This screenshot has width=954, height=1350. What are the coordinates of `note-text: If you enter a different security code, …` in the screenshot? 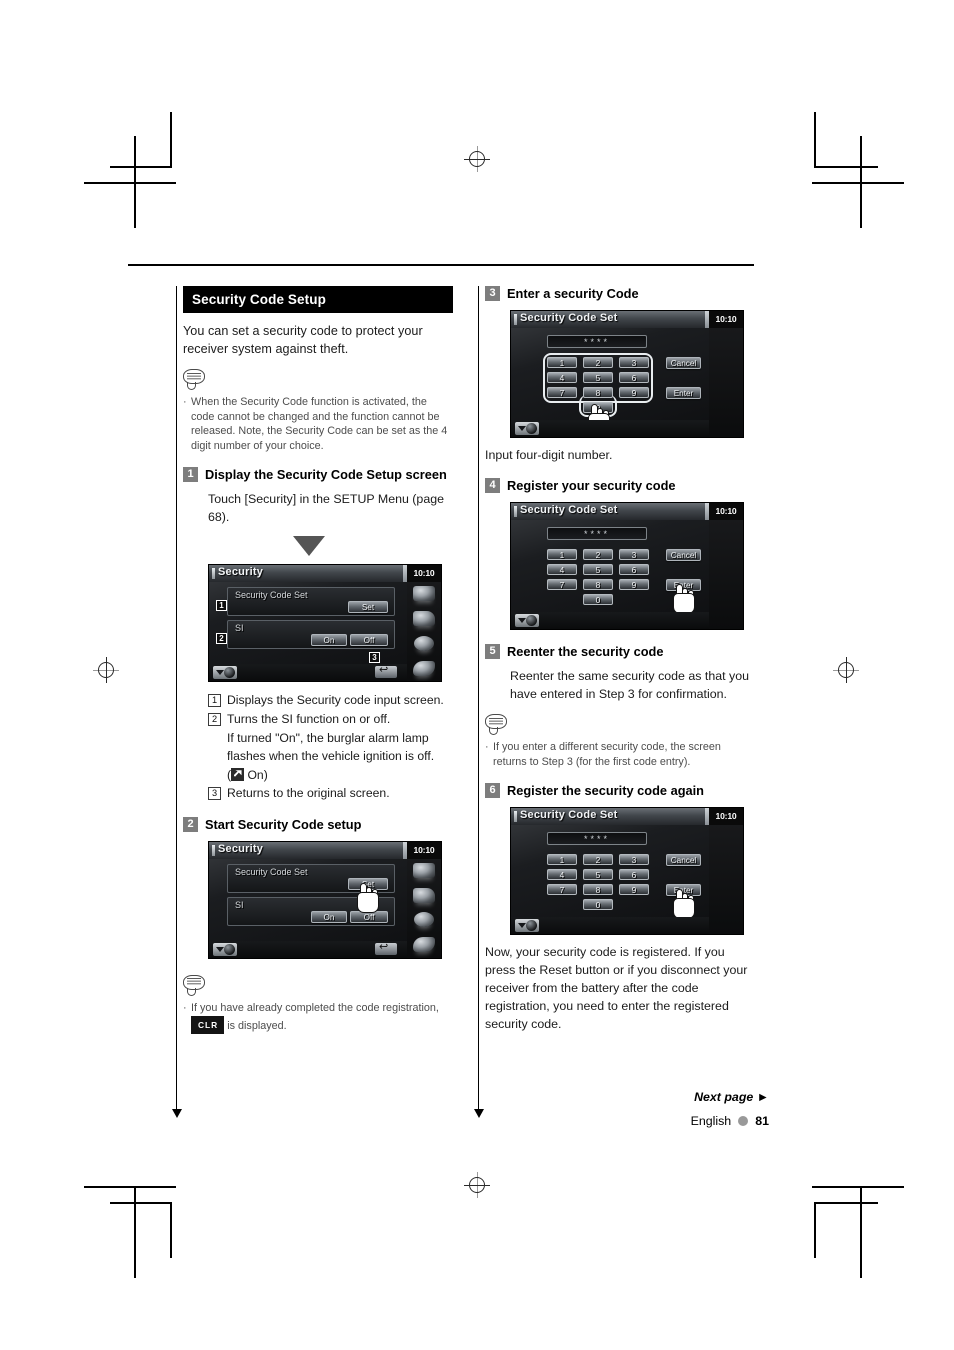 It's located at (607, 754).